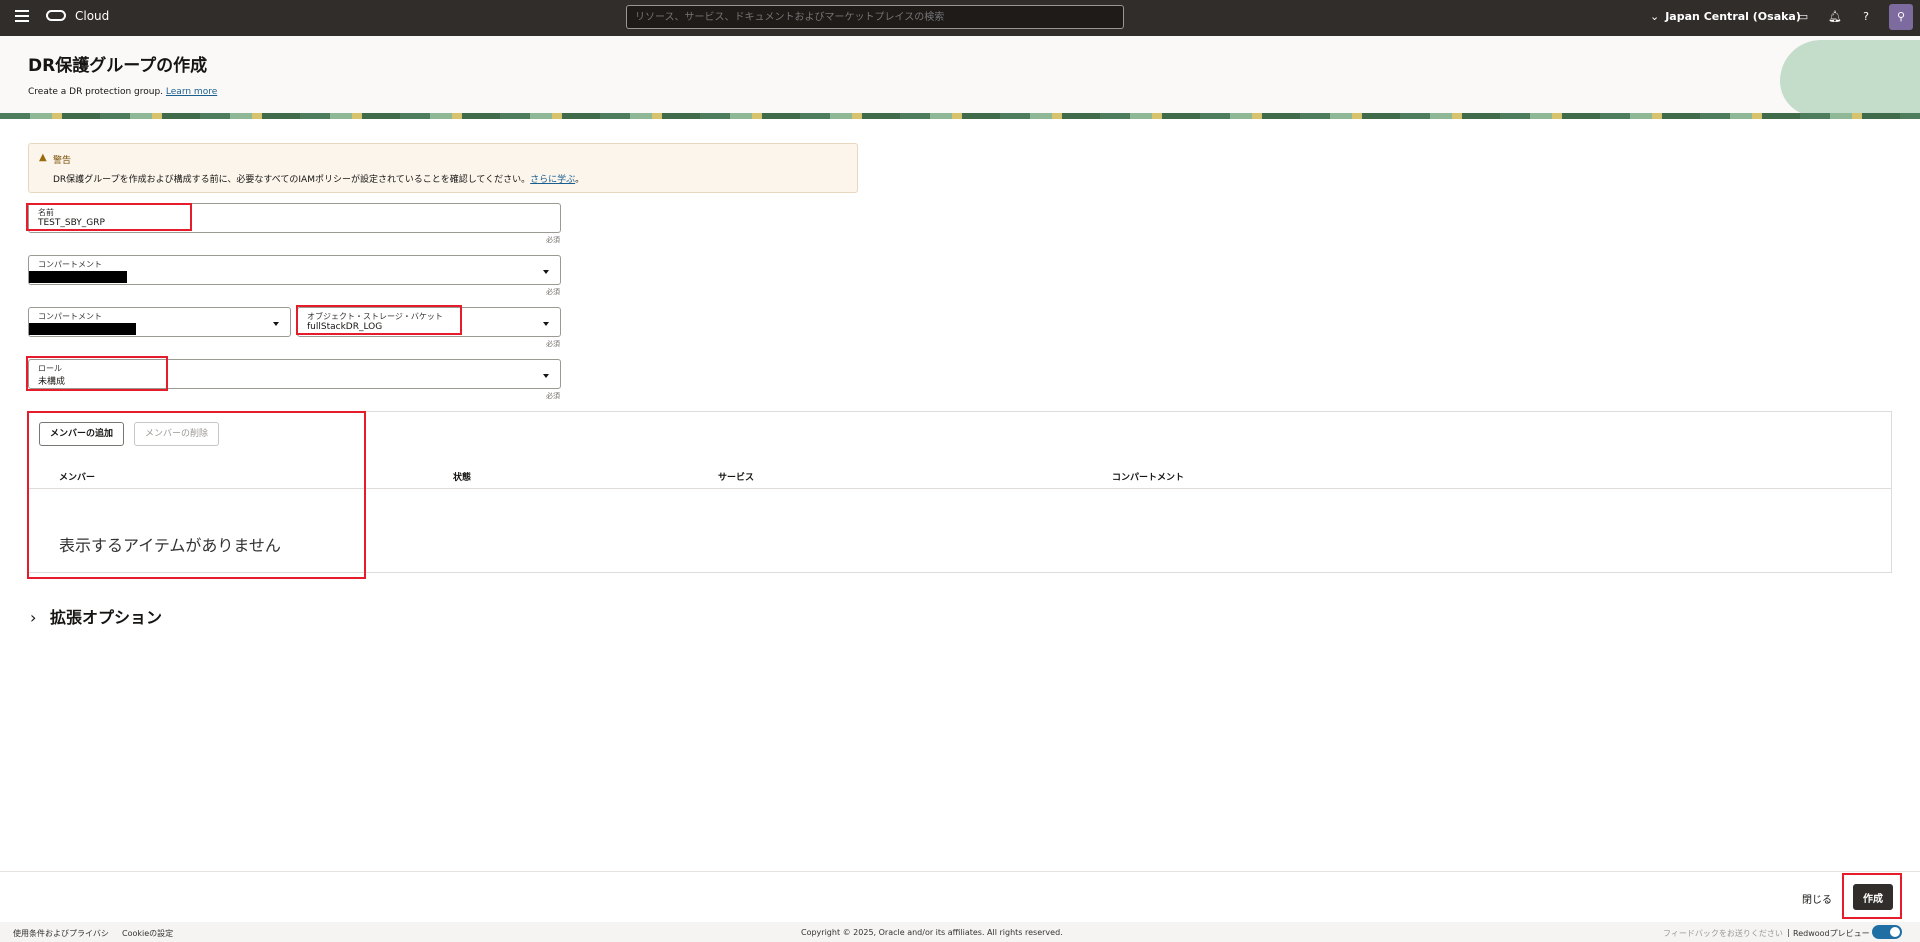 The height and width of the screenshot is (942, 1920). I want to click on chevron-right-icon: ›, so click(33, 617).